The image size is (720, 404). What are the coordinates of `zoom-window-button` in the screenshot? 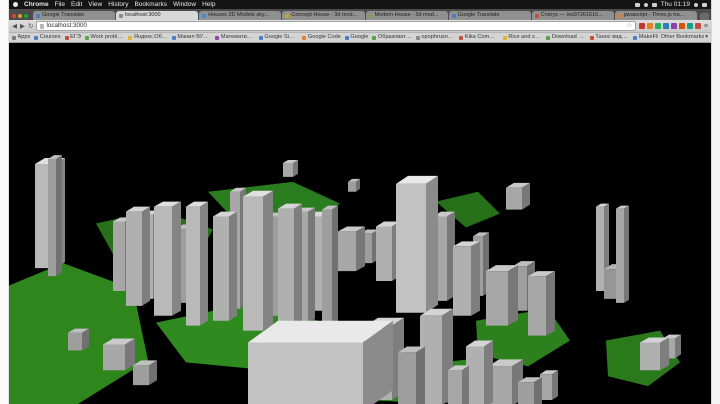 It's located at (26, 16).